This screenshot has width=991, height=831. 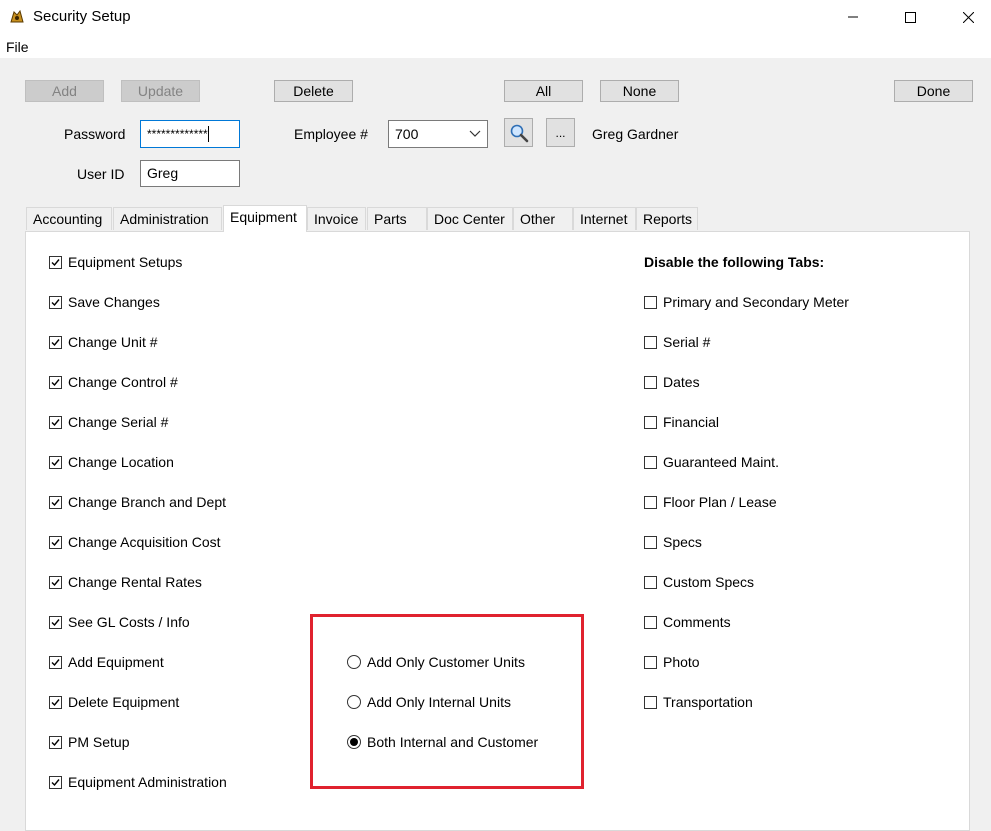 I want to click on password-field: *************, so click(x=190, y=134).